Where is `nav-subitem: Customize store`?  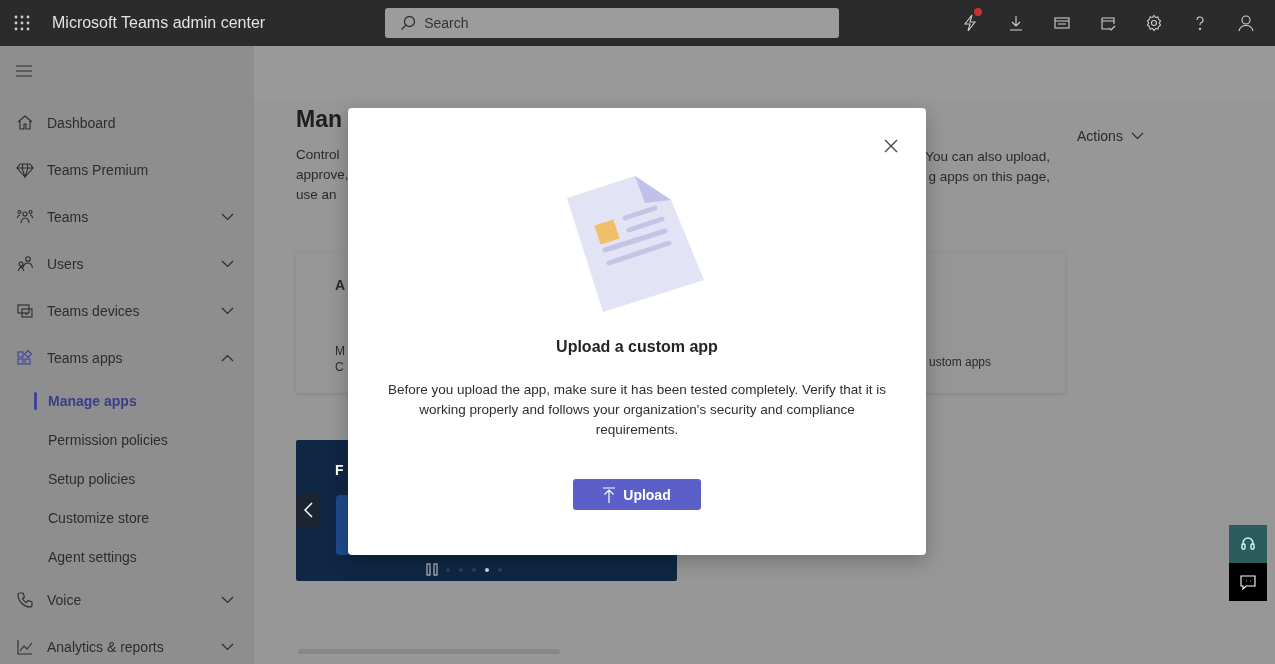
nav-subitem: Customize store is located at coordinates (127, 517).